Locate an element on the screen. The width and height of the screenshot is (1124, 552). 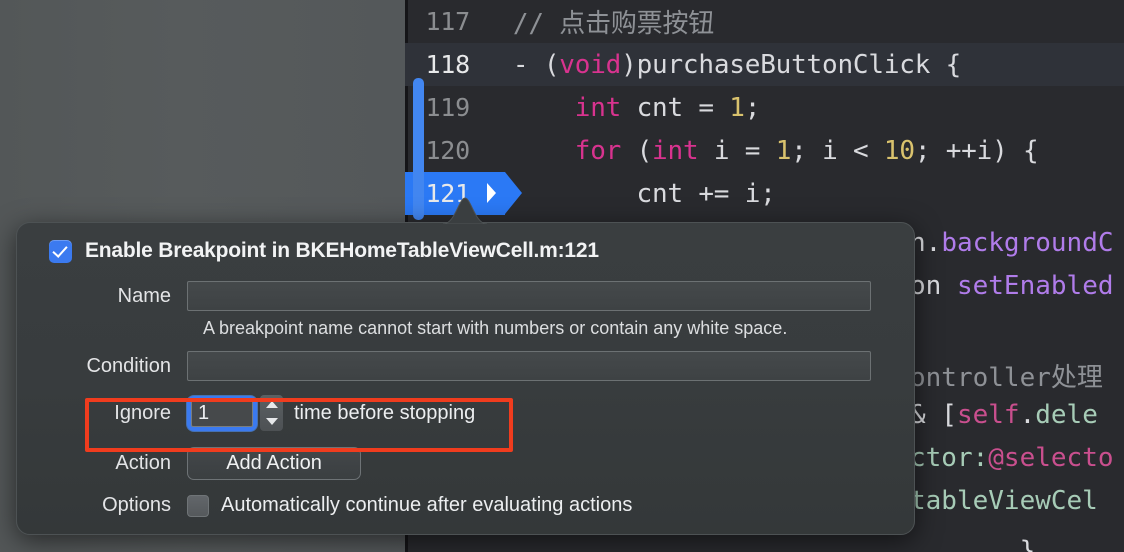
code-fragment: } is located at coordinates (973, 544).